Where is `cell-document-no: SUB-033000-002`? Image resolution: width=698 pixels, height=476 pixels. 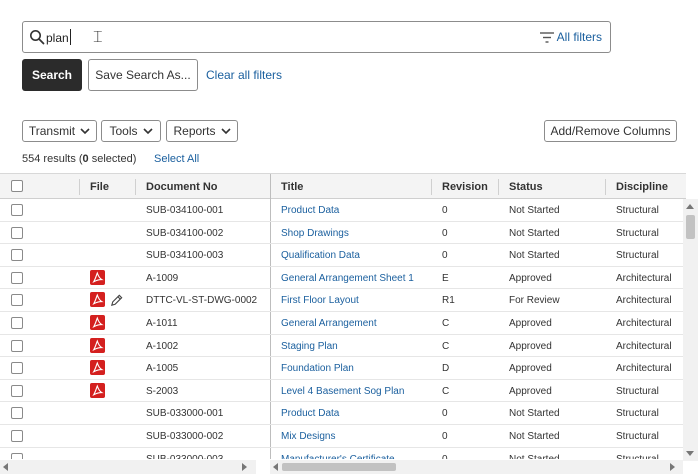 cell-document-no: SUB-033000-002 is located at coordinates (185, 436).